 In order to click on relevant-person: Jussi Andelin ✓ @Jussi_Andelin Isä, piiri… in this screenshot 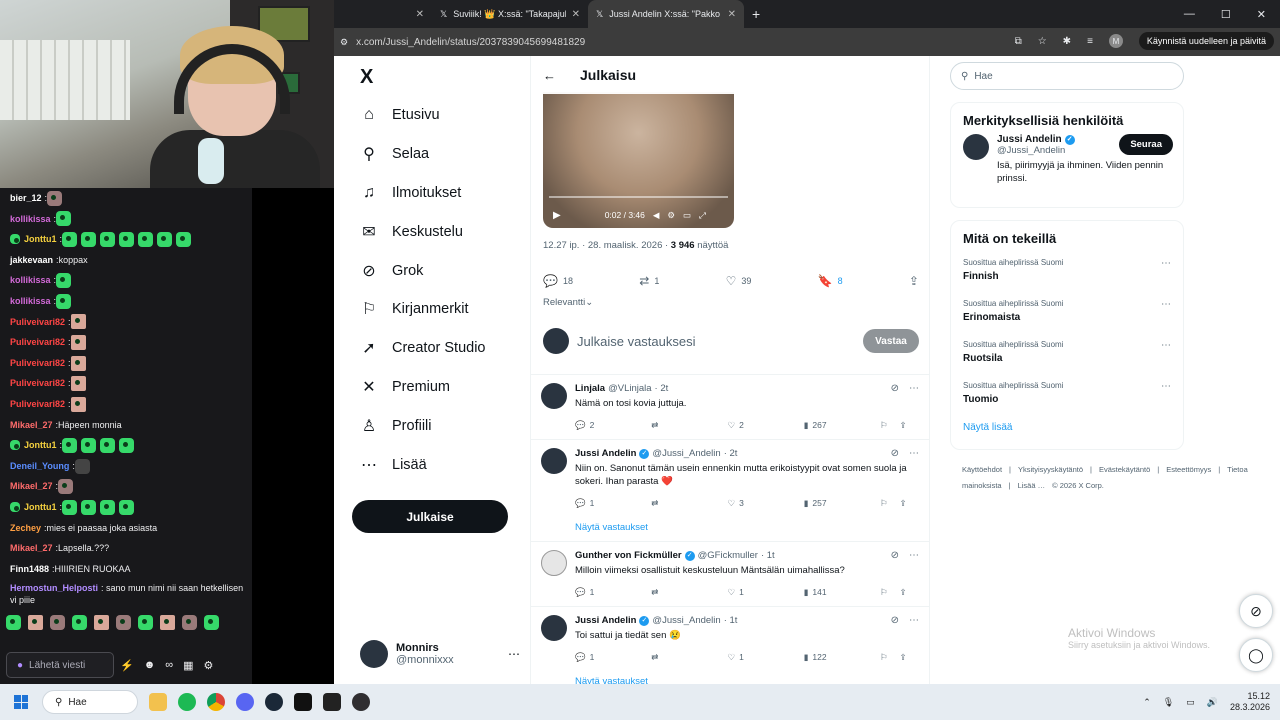, I will do `click(1067, 159)`.